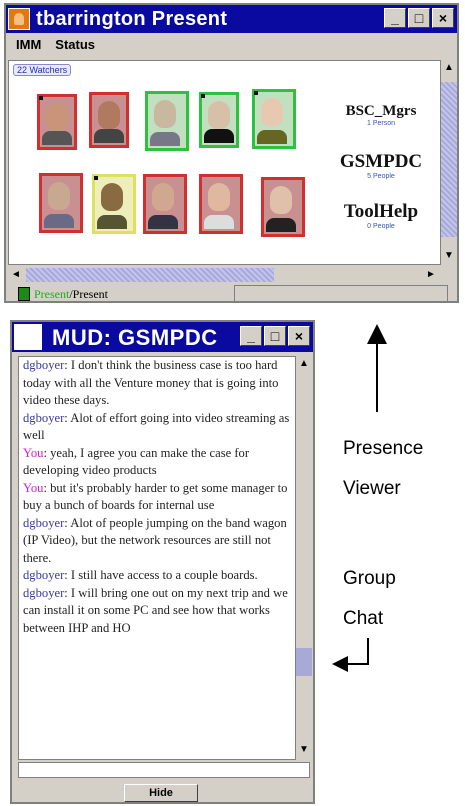 The height and width of the screenshot is (806, 465). What do you see at coordinates (381, 211) in the screenshot?
I see `group-name: ToolHelp` at bounding box center [381, 211].